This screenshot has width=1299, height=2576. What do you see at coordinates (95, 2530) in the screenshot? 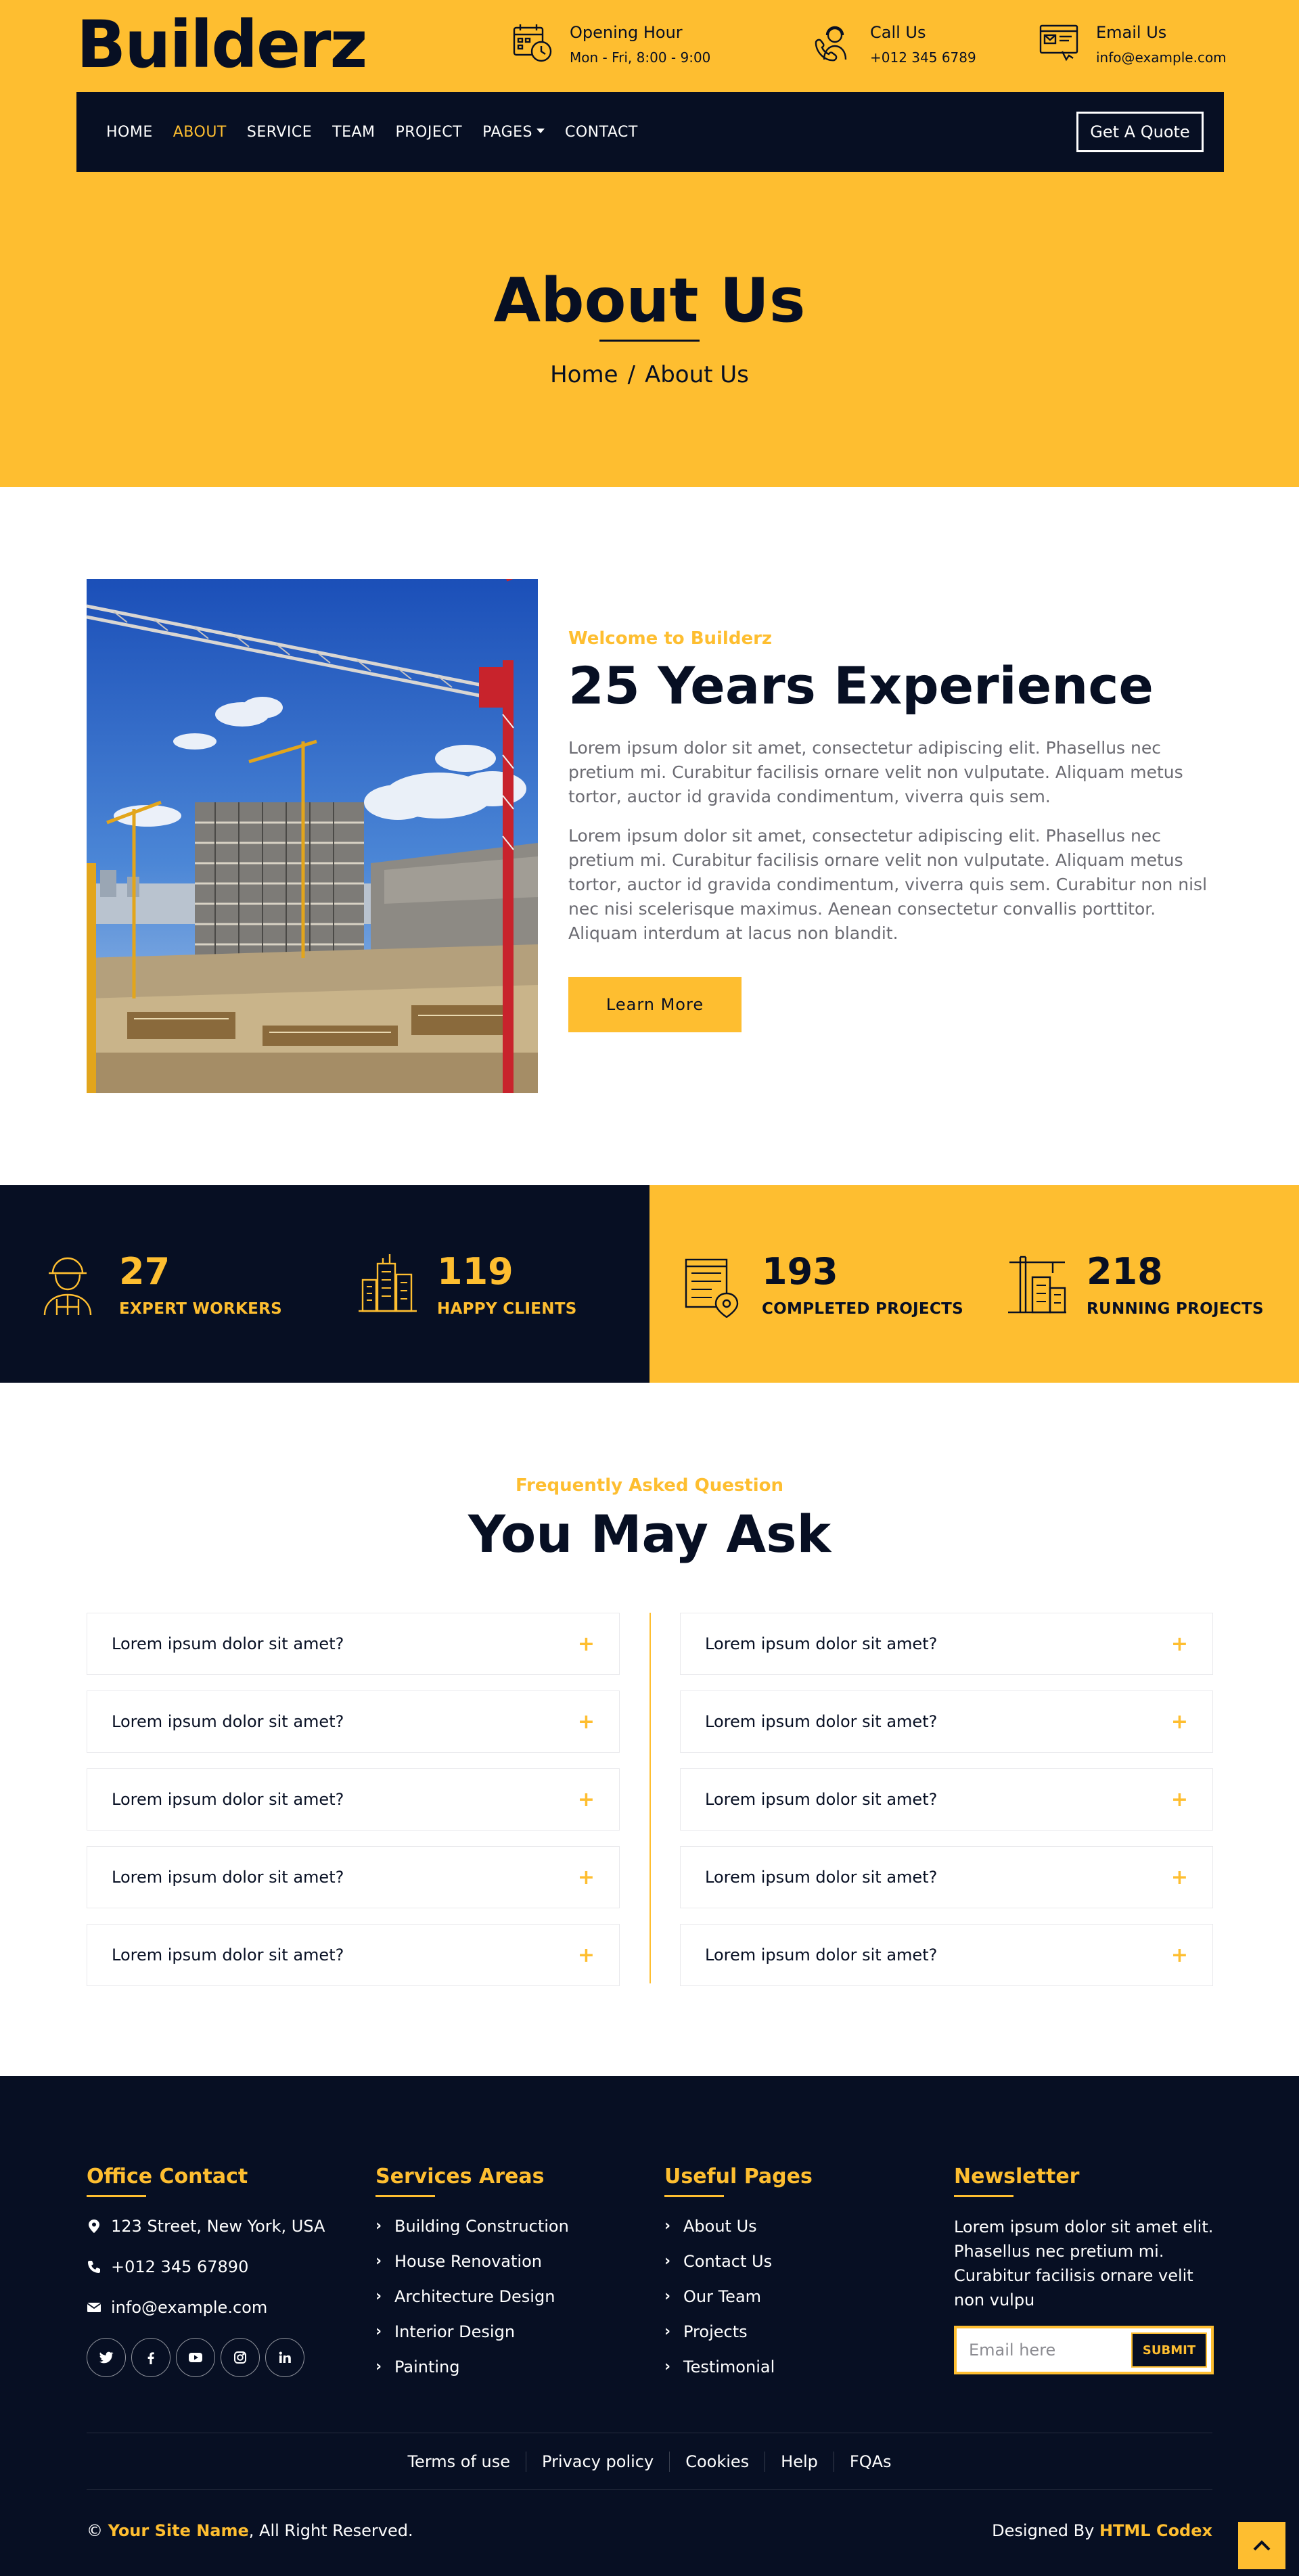
I see `copyright-symbol: ©` at bounding box center [95, 2530].